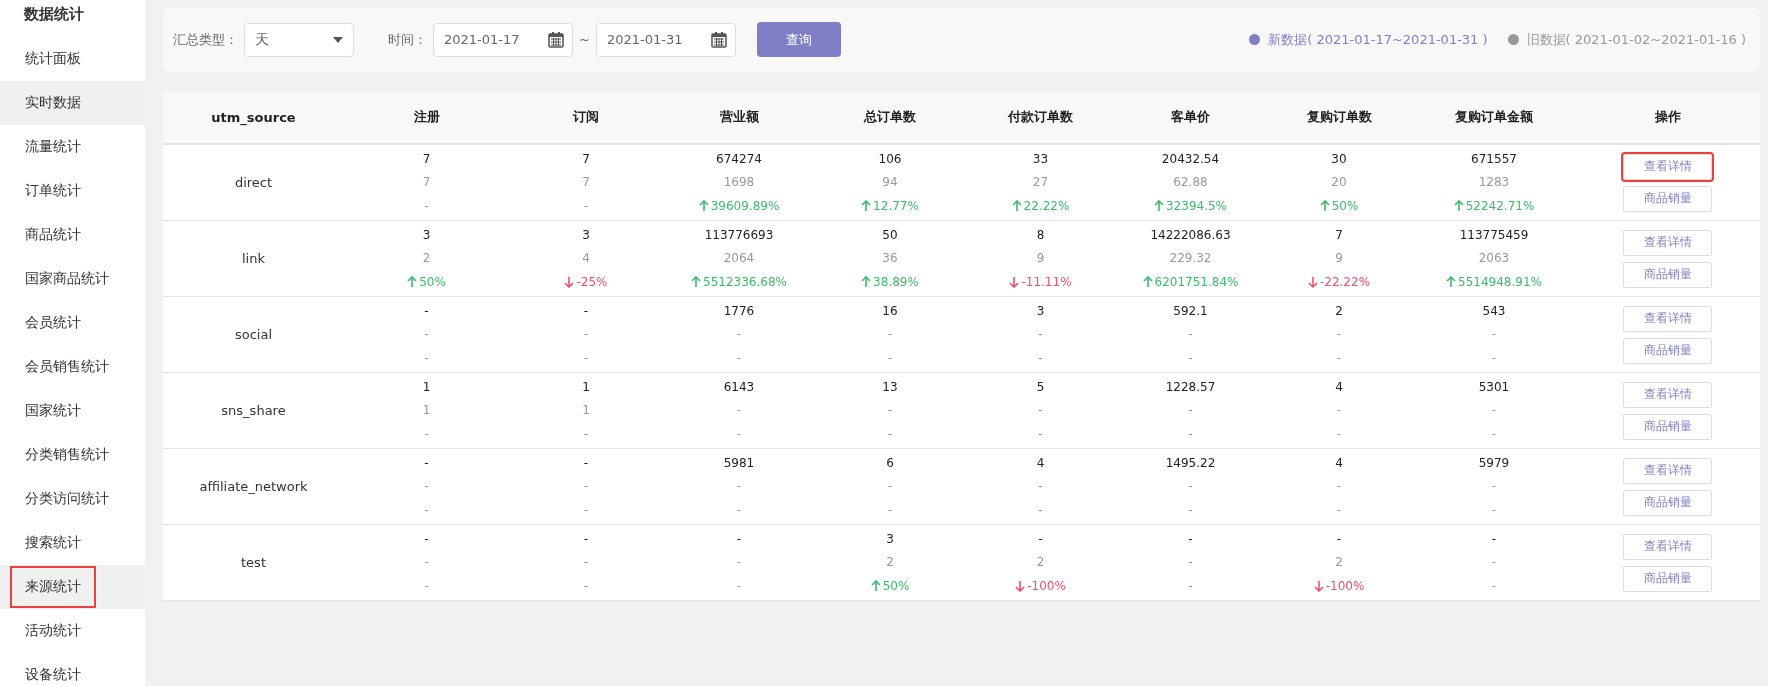 The image size is (1768, 686). I want to click on sidebar-item: 流量统计, so click(53, 147).